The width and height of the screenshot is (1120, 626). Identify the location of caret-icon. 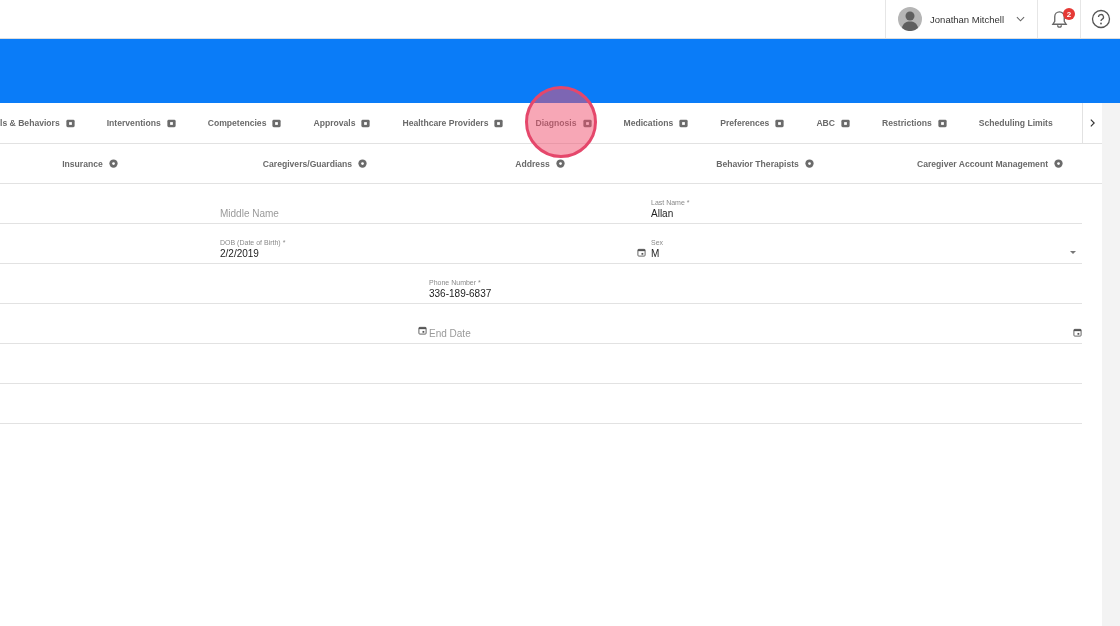
(1073, 253).